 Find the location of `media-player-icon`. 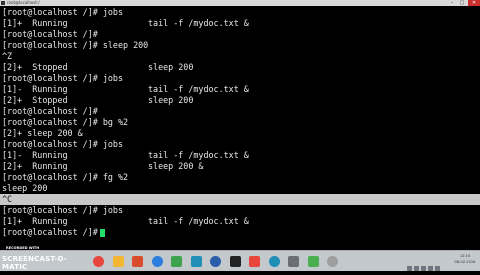

media-player-icon is located at coordinates (137, 261).